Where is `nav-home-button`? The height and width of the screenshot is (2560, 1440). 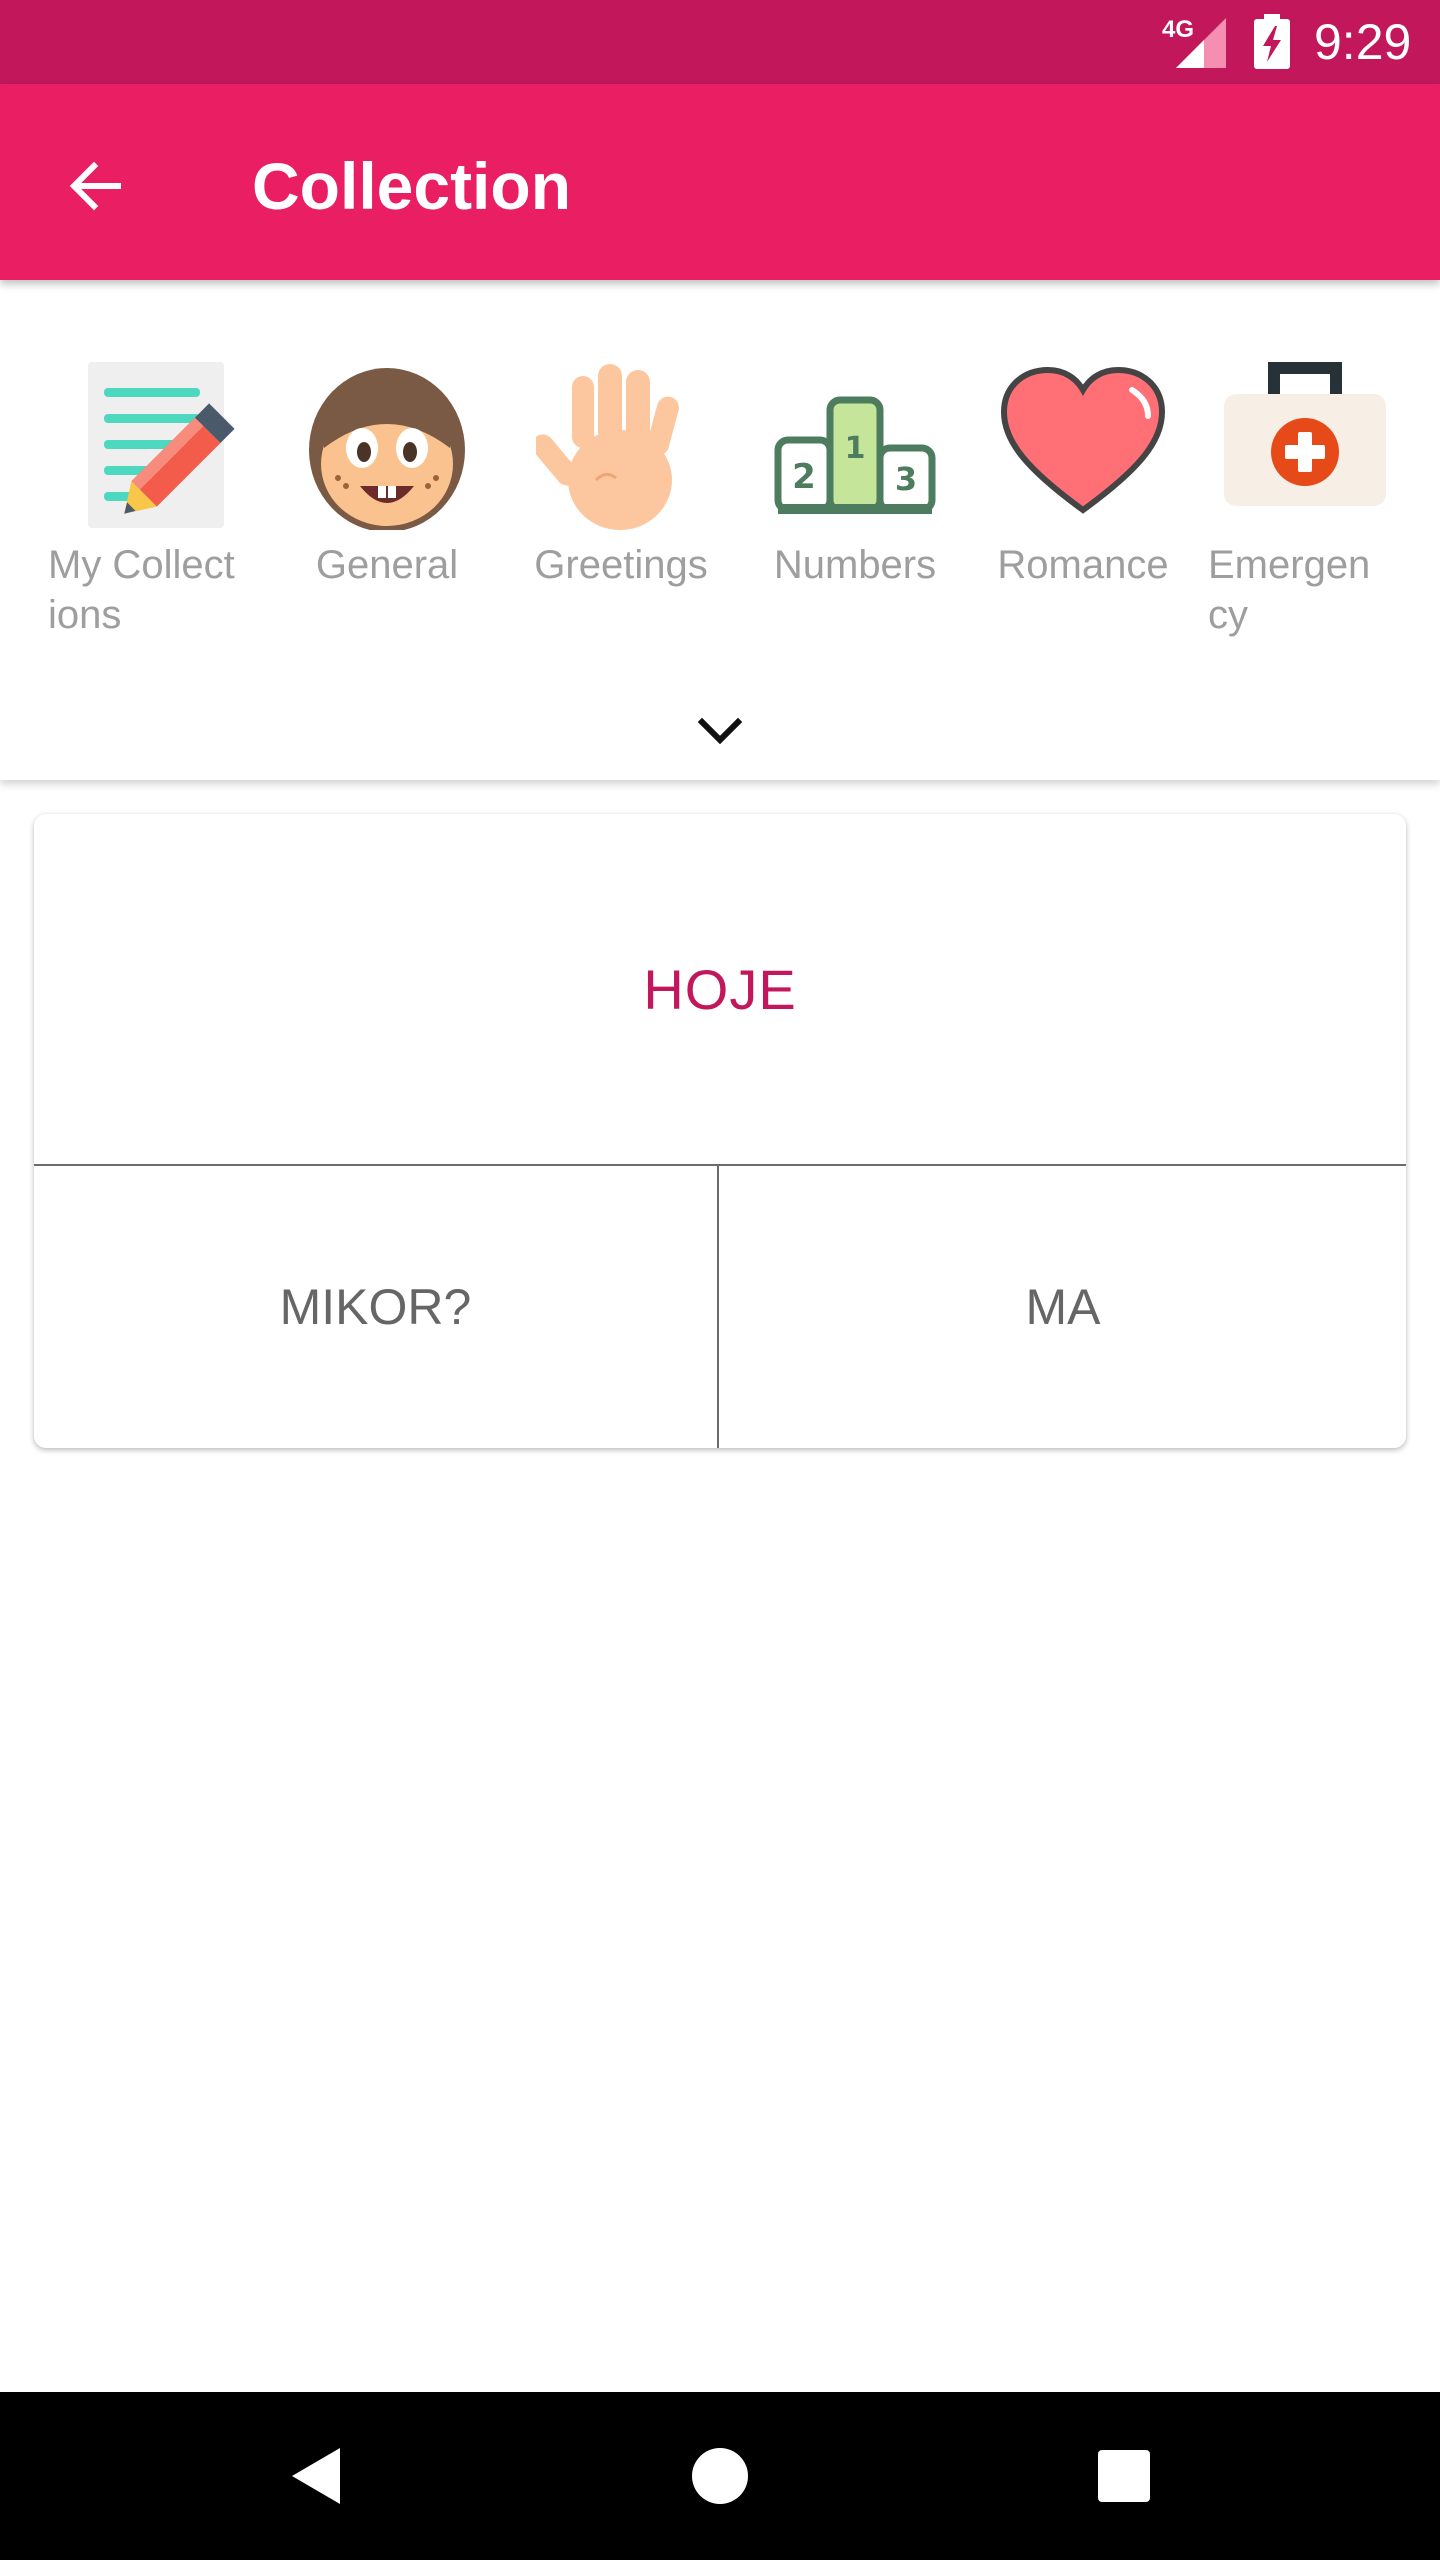 nav-home-button is located at coordinates (720, 2476).